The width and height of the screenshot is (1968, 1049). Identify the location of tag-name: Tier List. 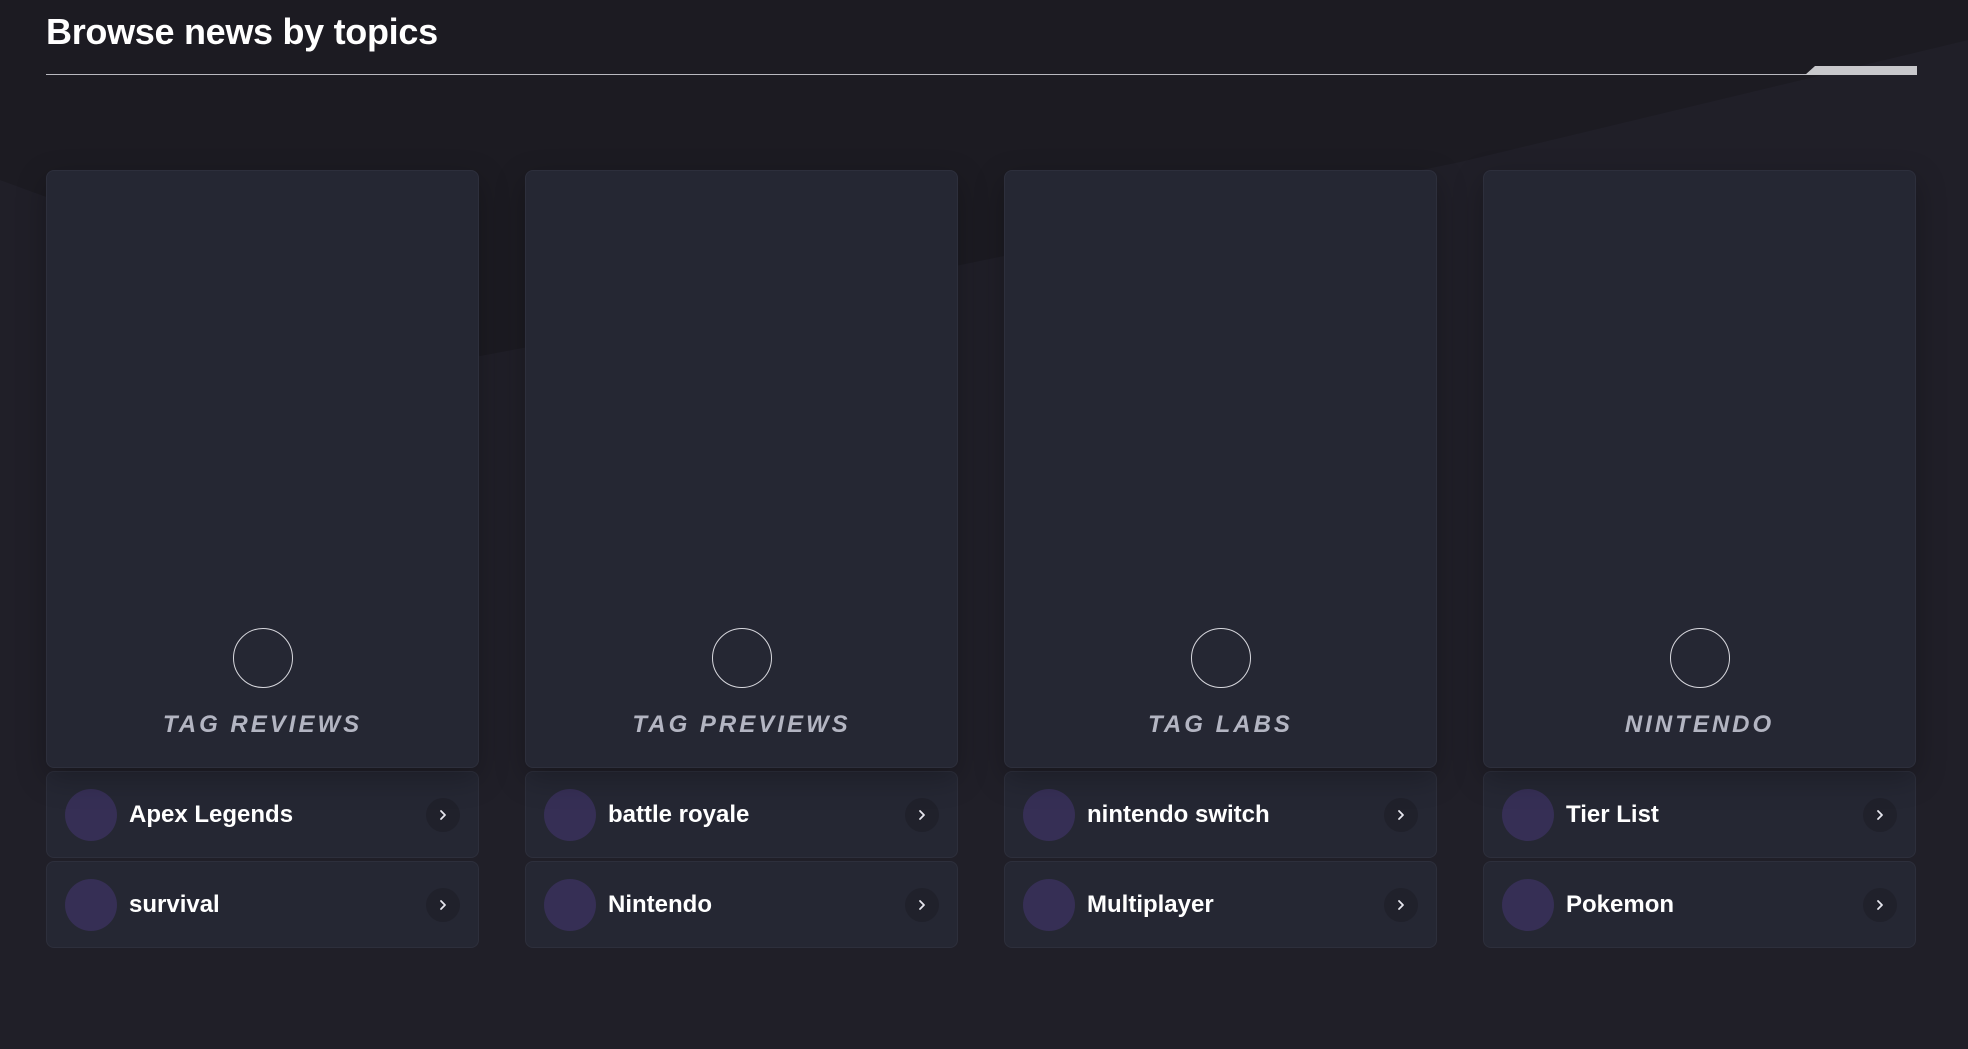
(1612, 814).